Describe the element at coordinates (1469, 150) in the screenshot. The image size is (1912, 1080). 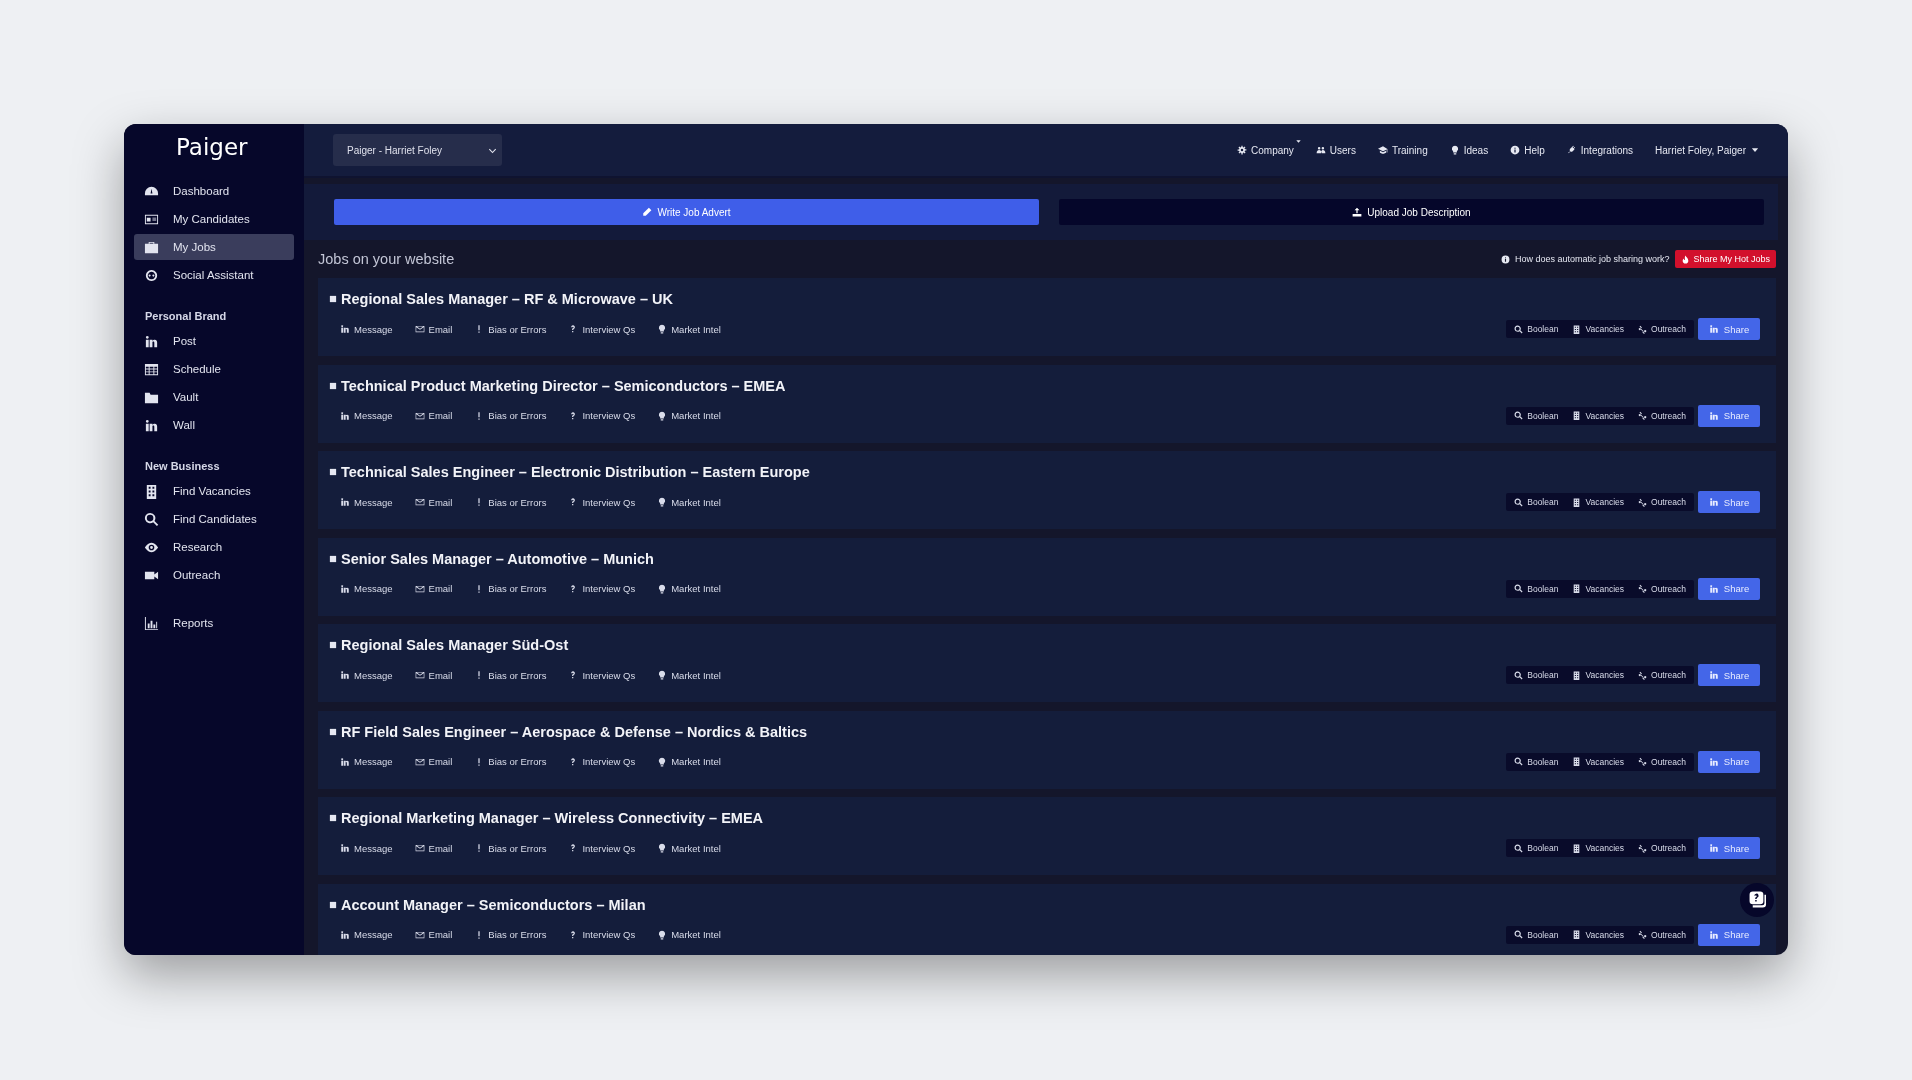
I see `nav-link: Ideas` at that location.